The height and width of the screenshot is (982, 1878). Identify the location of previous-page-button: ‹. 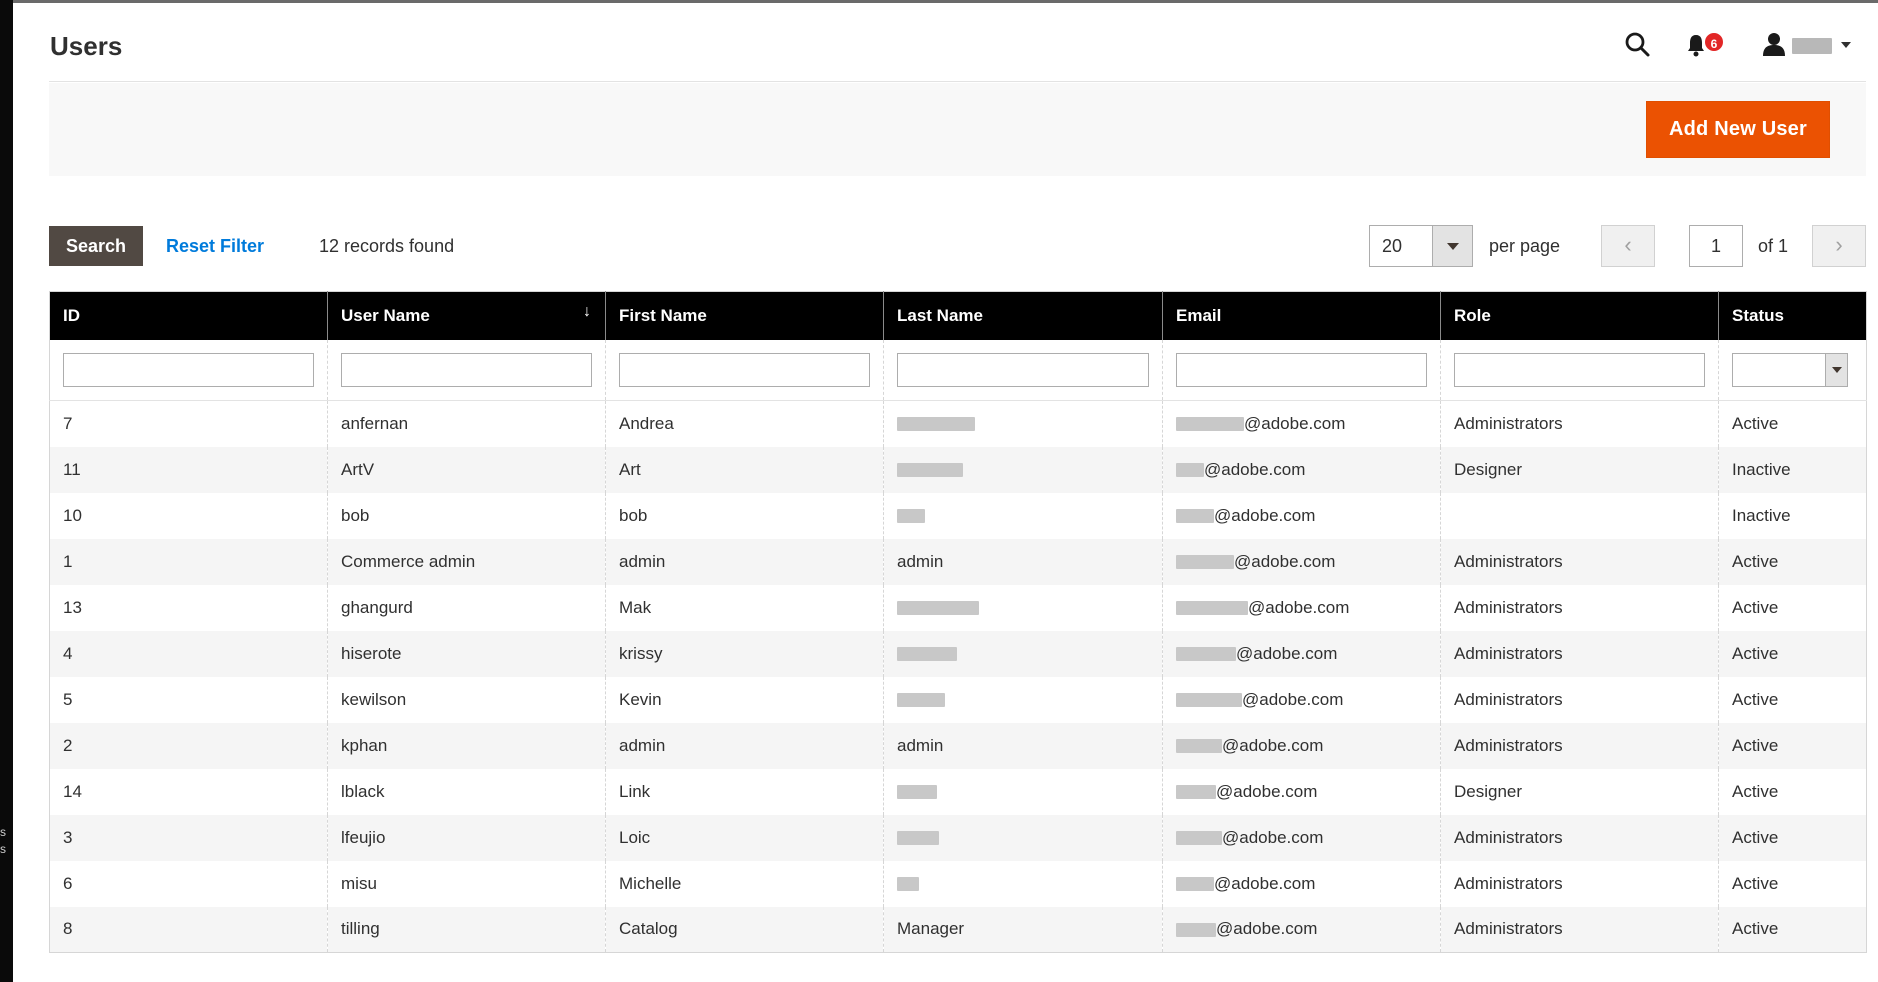
(1628, 246).